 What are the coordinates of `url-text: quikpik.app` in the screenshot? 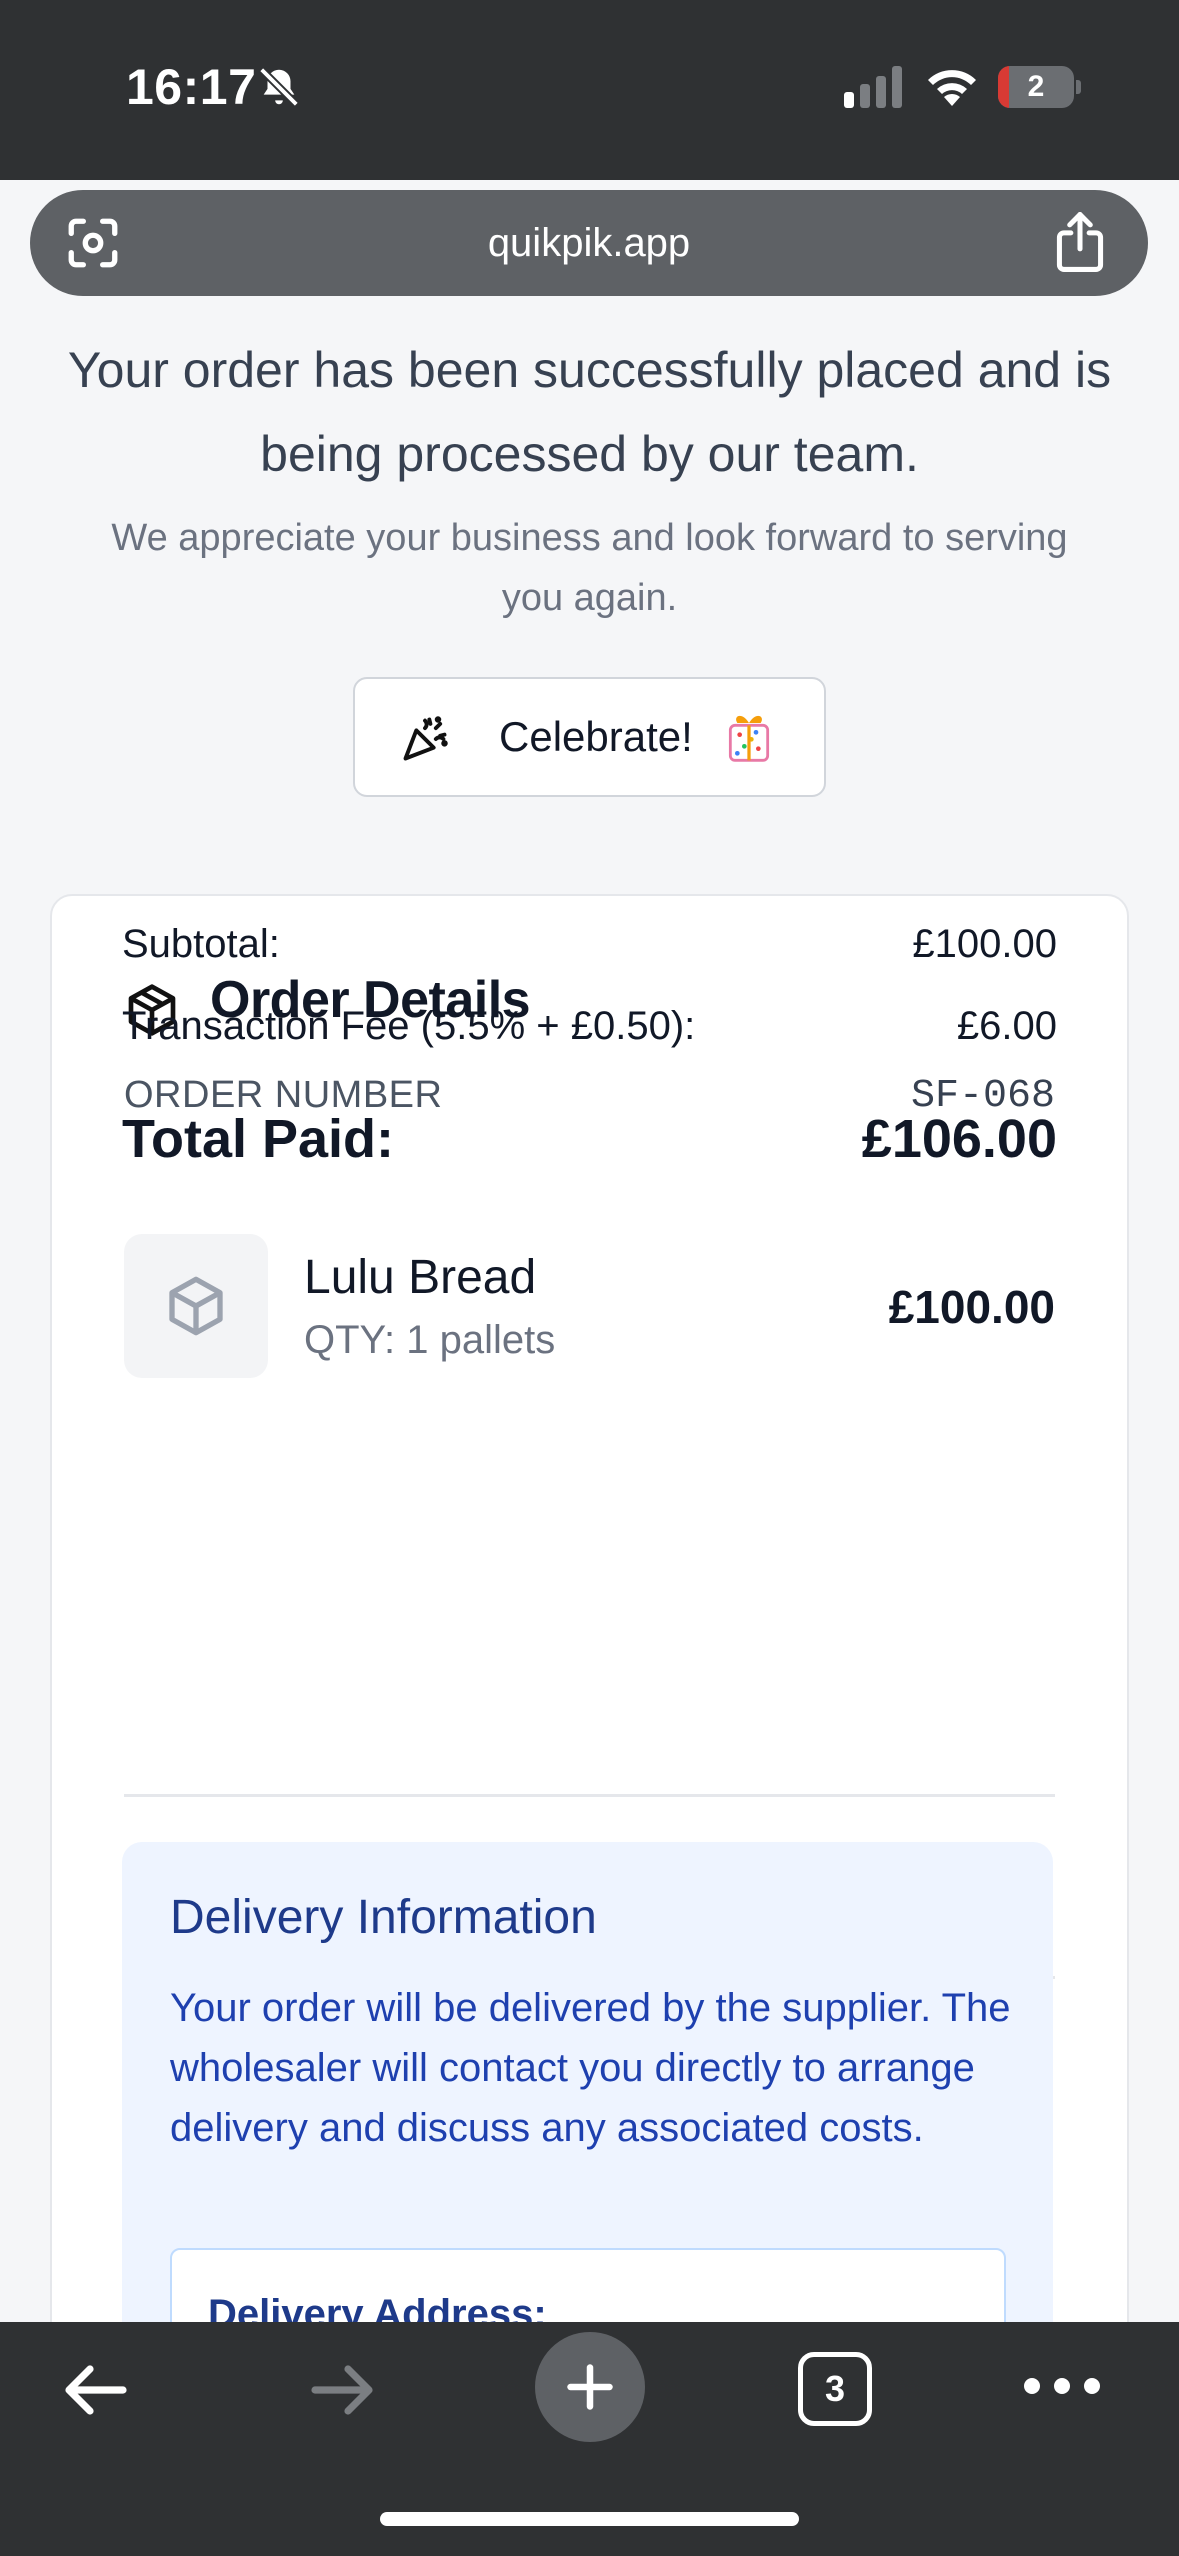 It's located at (589, 243).